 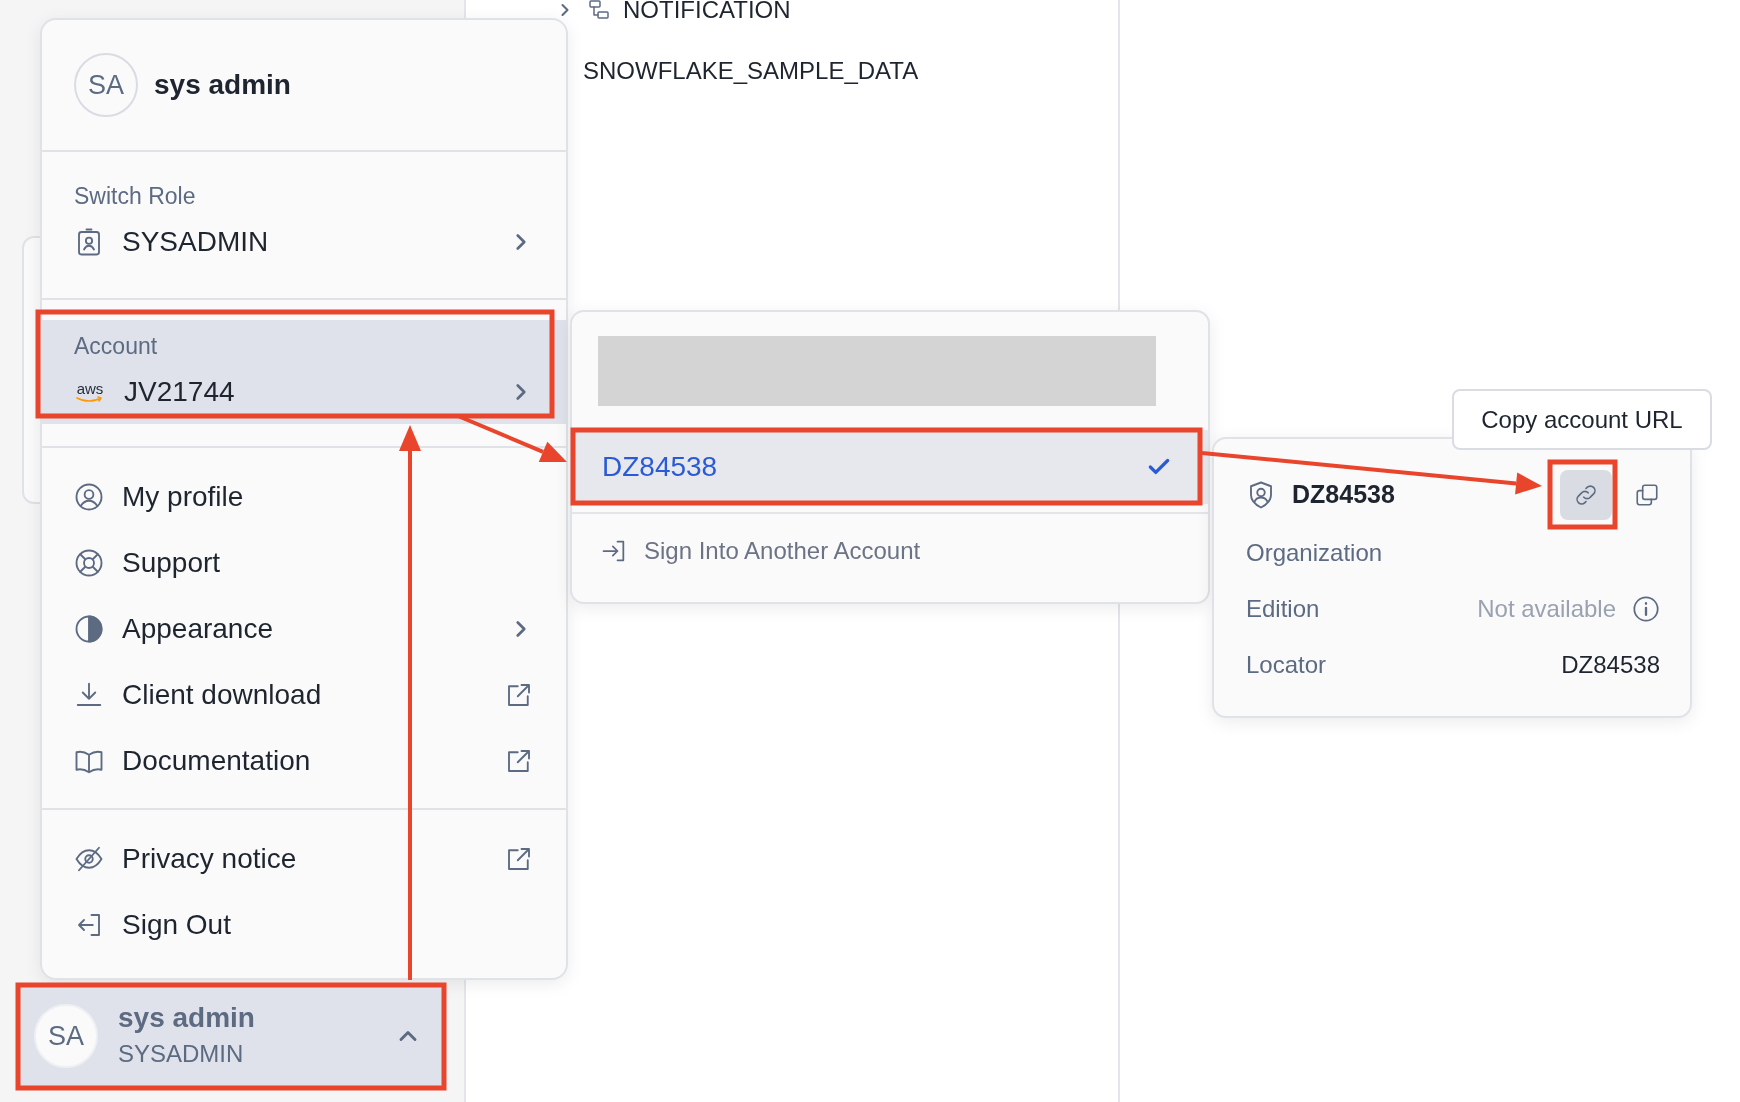 I want to click on menu-item: Privacy notice, so click(x=304, y=859).